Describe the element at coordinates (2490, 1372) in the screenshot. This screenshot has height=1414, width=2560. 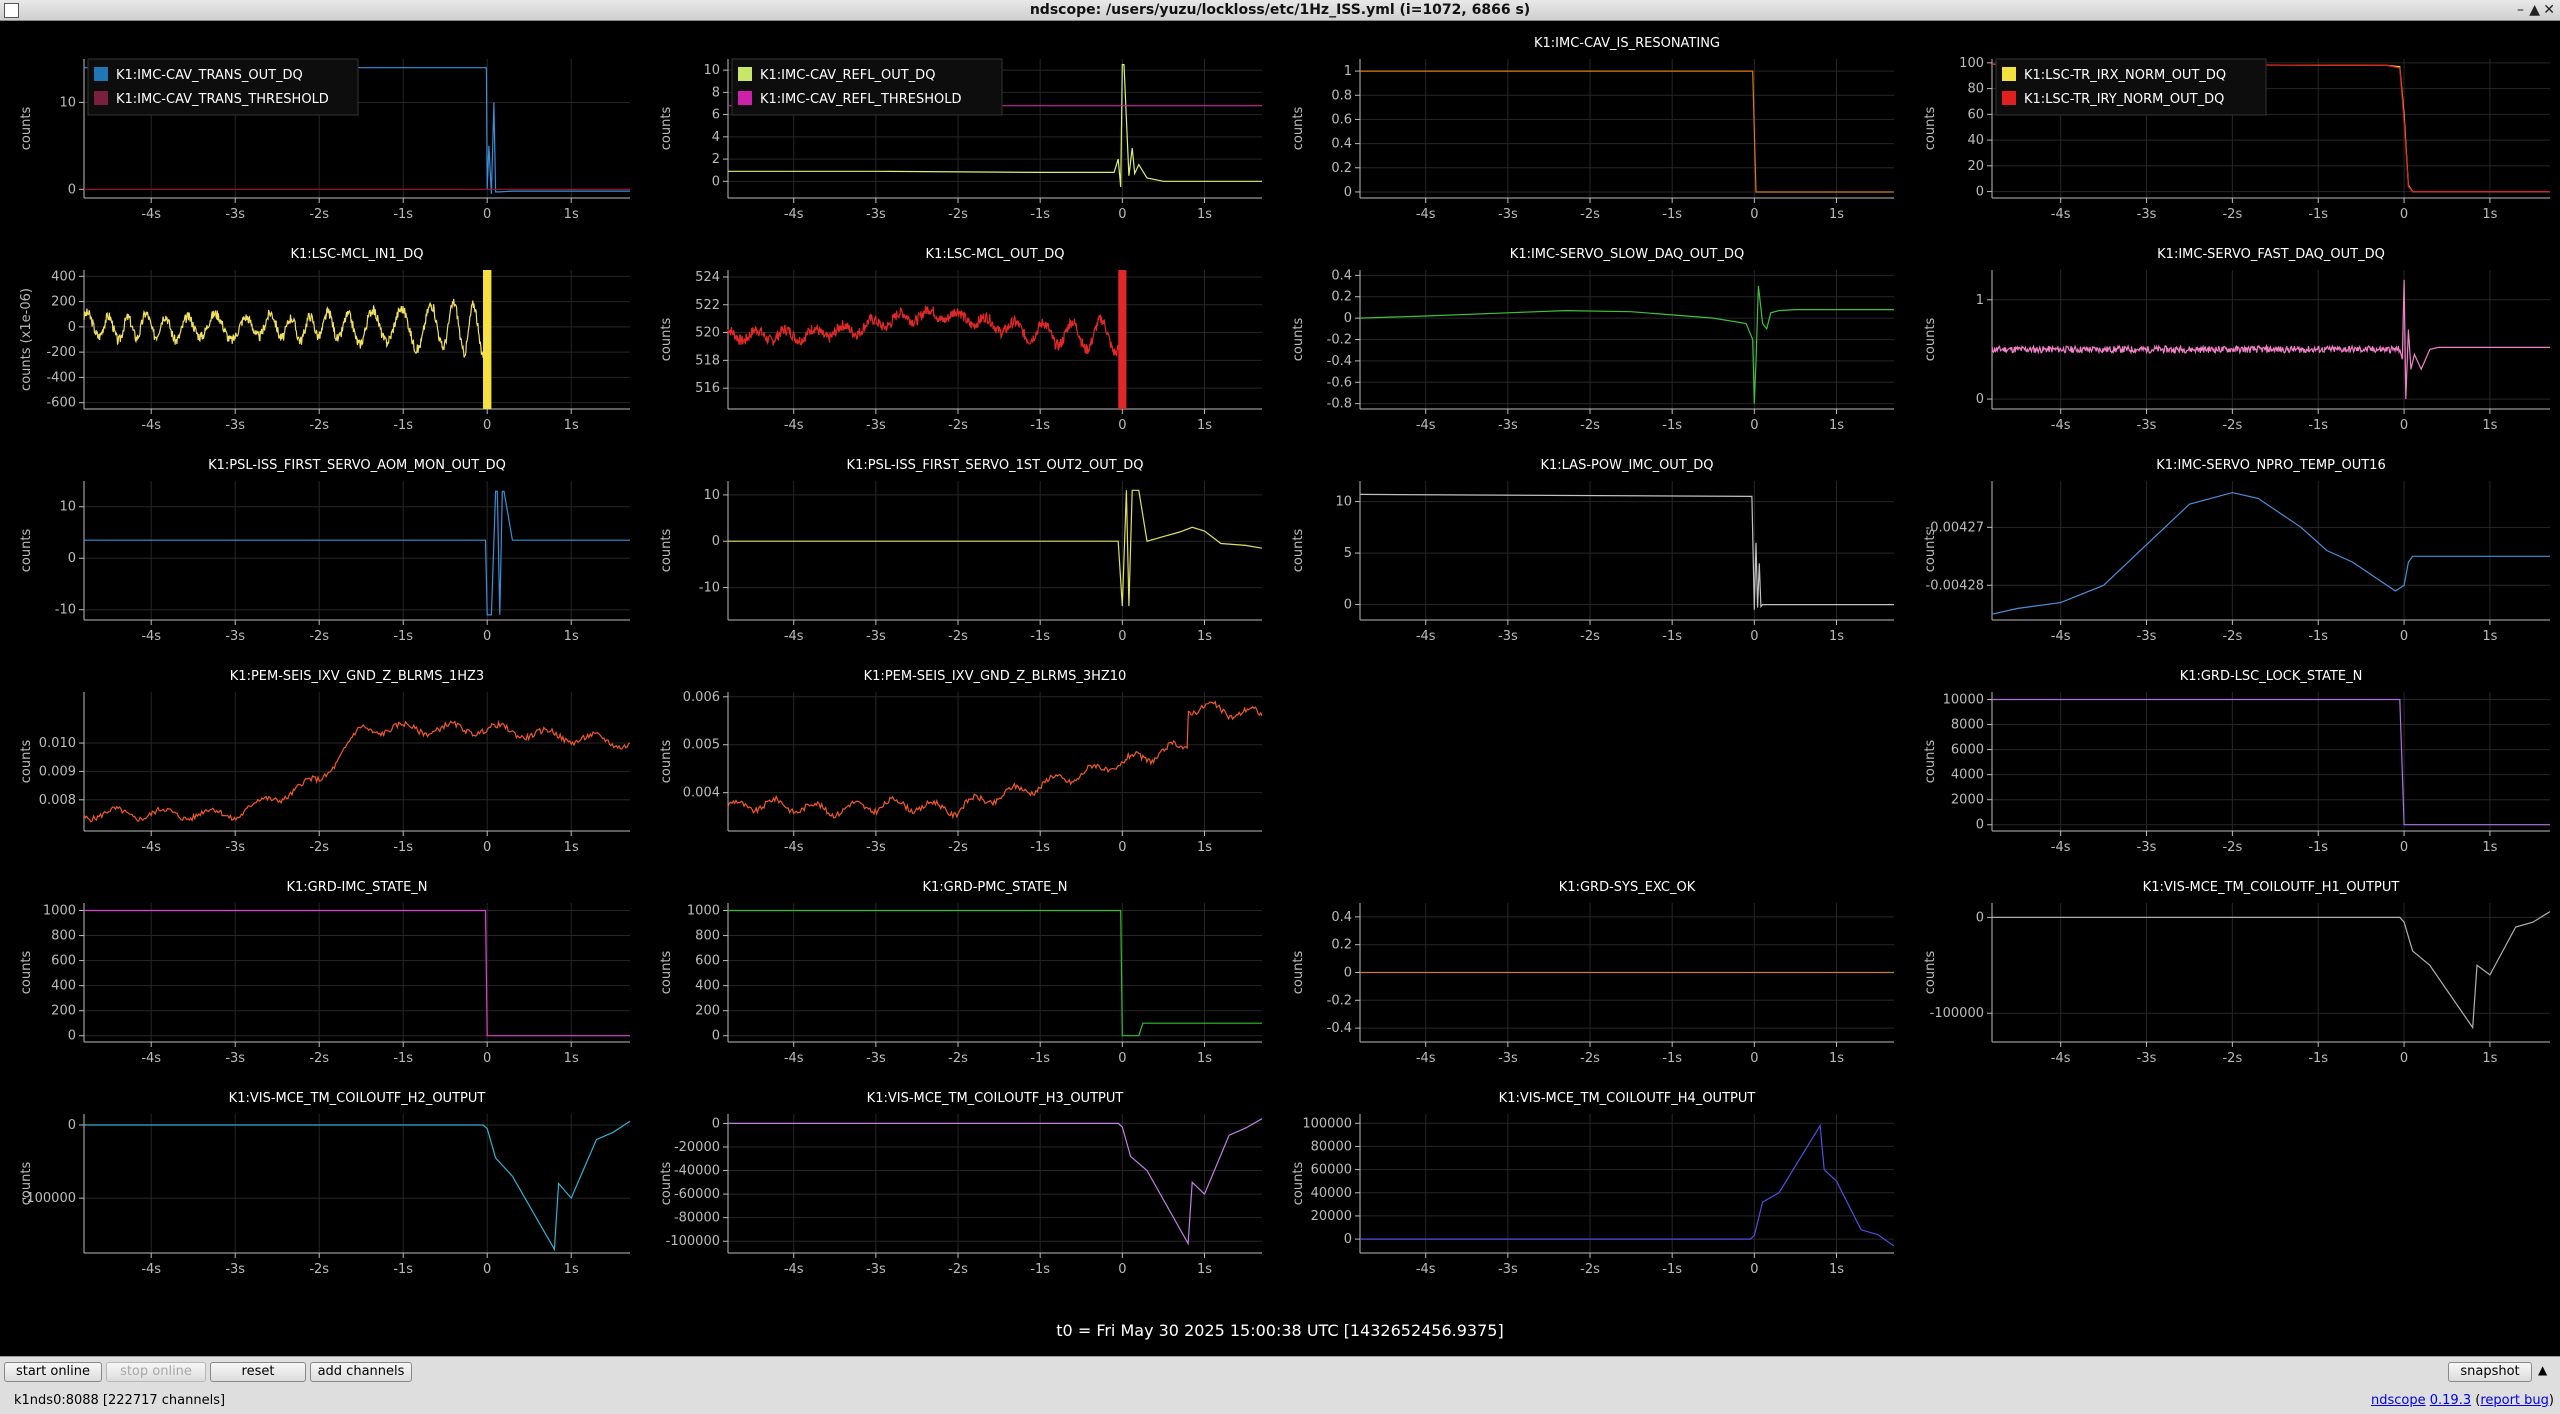
I see `snapshot-button: snapshot` at that location.